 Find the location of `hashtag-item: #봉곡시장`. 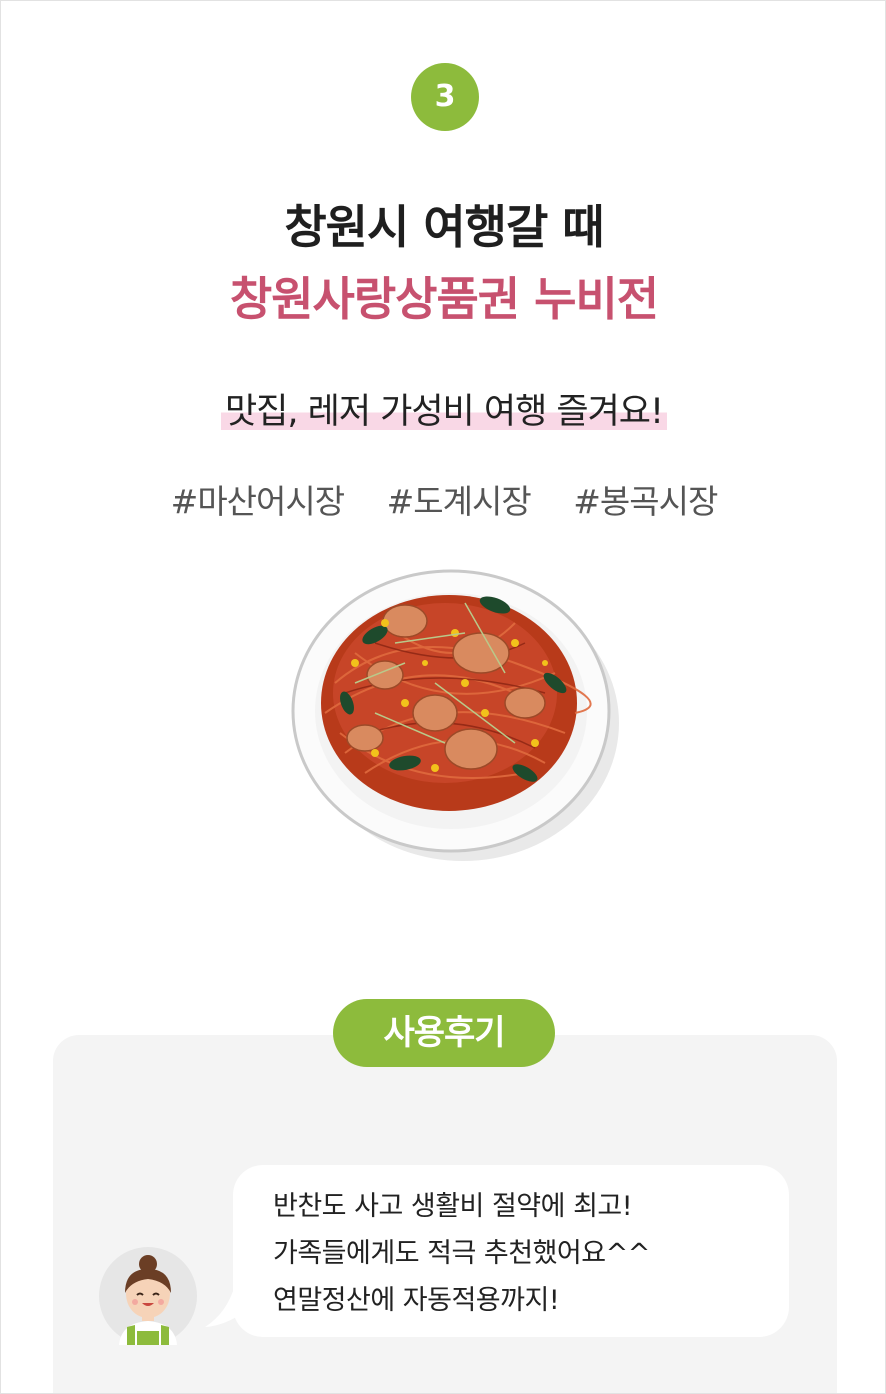

hashtag-item: #봉곡시장 is located at coordinates (645, 501).